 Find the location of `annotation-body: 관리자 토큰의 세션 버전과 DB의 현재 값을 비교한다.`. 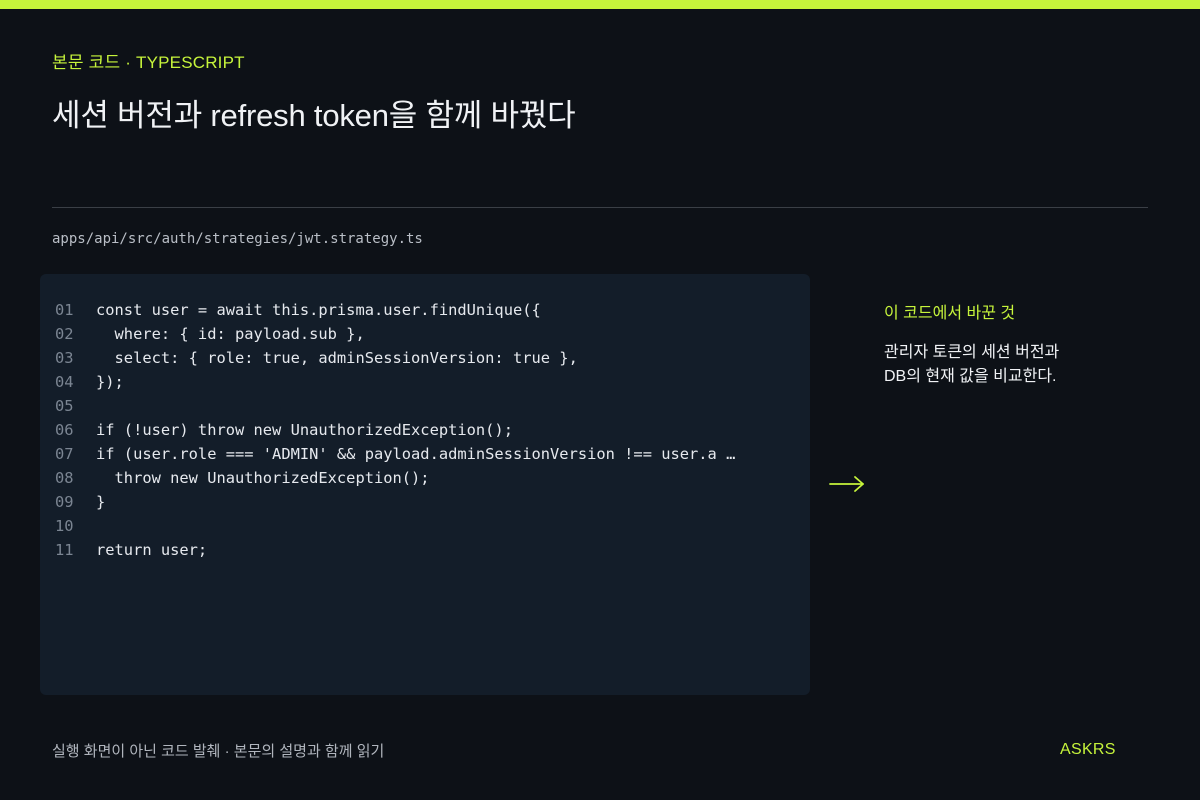

annotation-body: 관리자 토큰의 세션 버전과 DB의 현재 값을 비교한다. is located at coordinates (1014, 365).